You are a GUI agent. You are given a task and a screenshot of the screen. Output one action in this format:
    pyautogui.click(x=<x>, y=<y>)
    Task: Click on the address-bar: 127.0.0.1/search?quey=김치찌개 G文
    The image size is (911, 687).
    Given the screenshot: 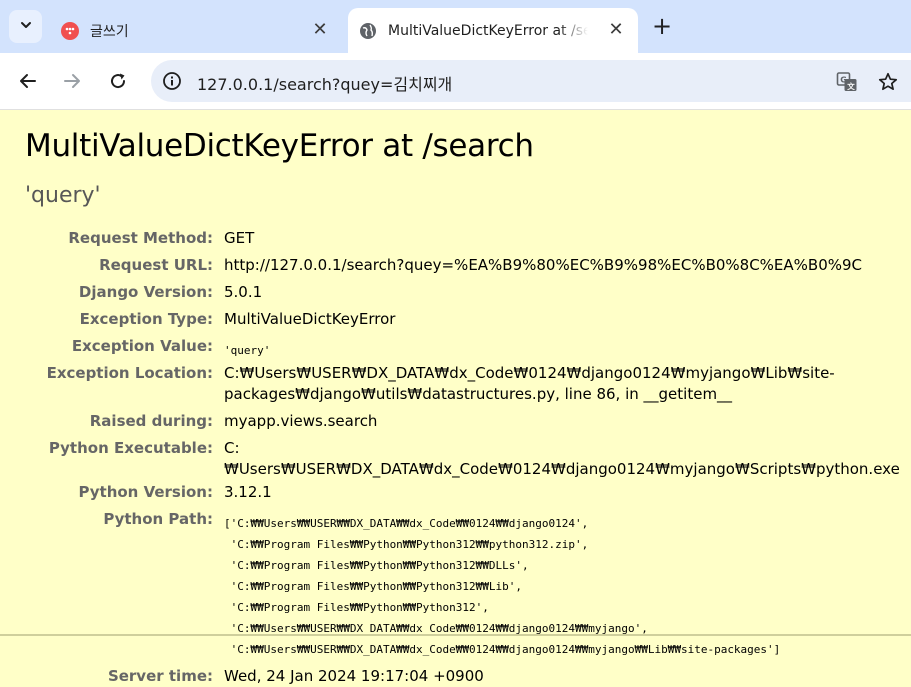 What is the action you would take?
    pyautogui.click(x=531, y=81)
    